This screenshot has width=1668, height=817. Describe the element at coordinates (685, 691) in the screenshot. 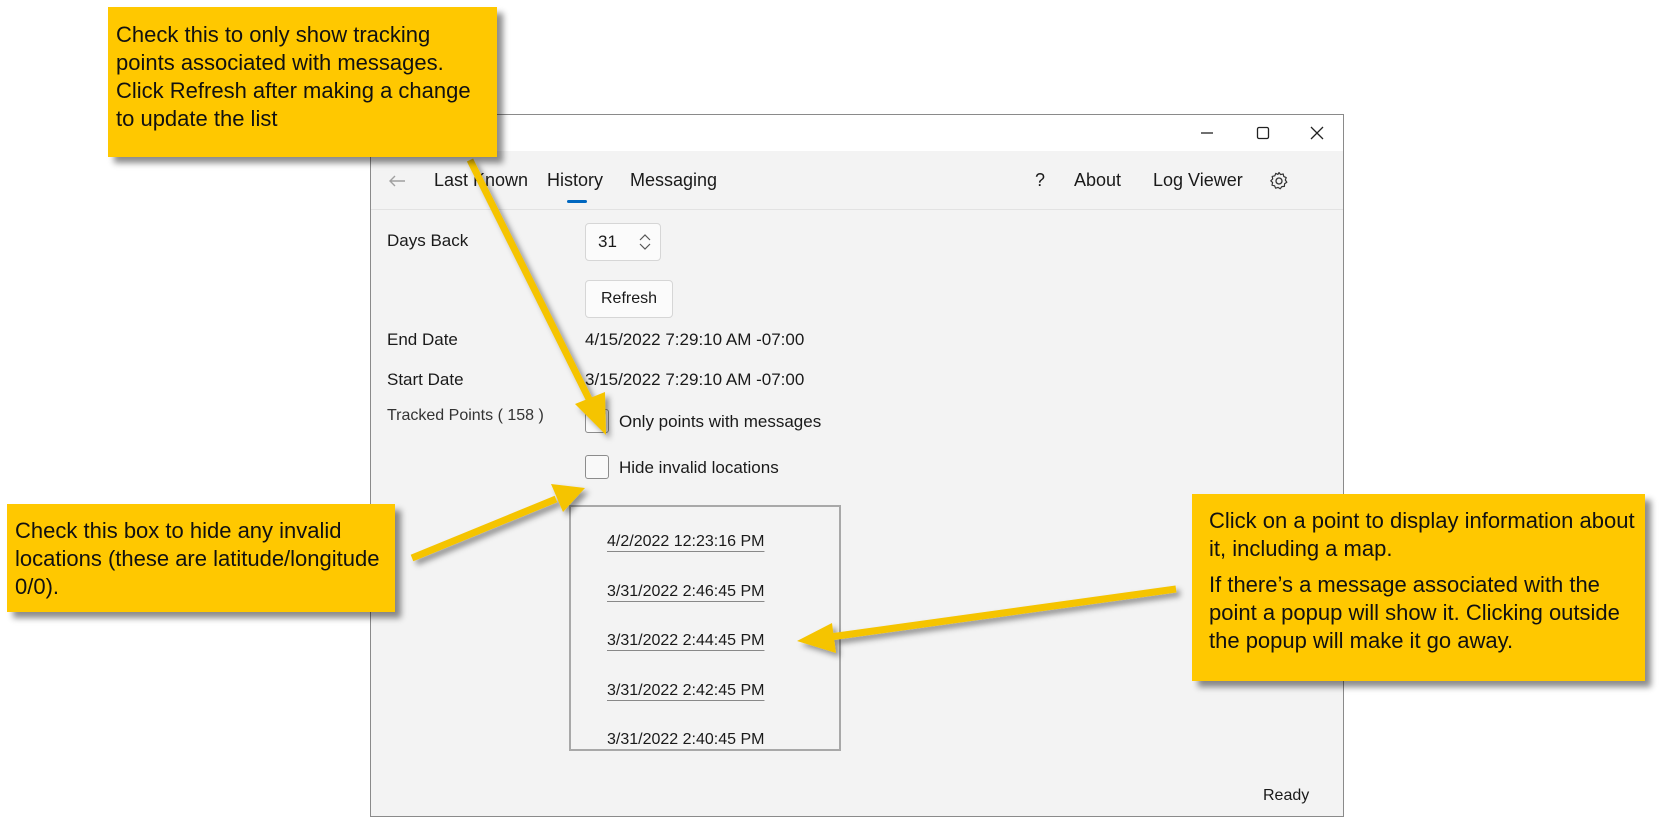

I see `list-item: 3/31/2022 2:42:45 PM` at that location.